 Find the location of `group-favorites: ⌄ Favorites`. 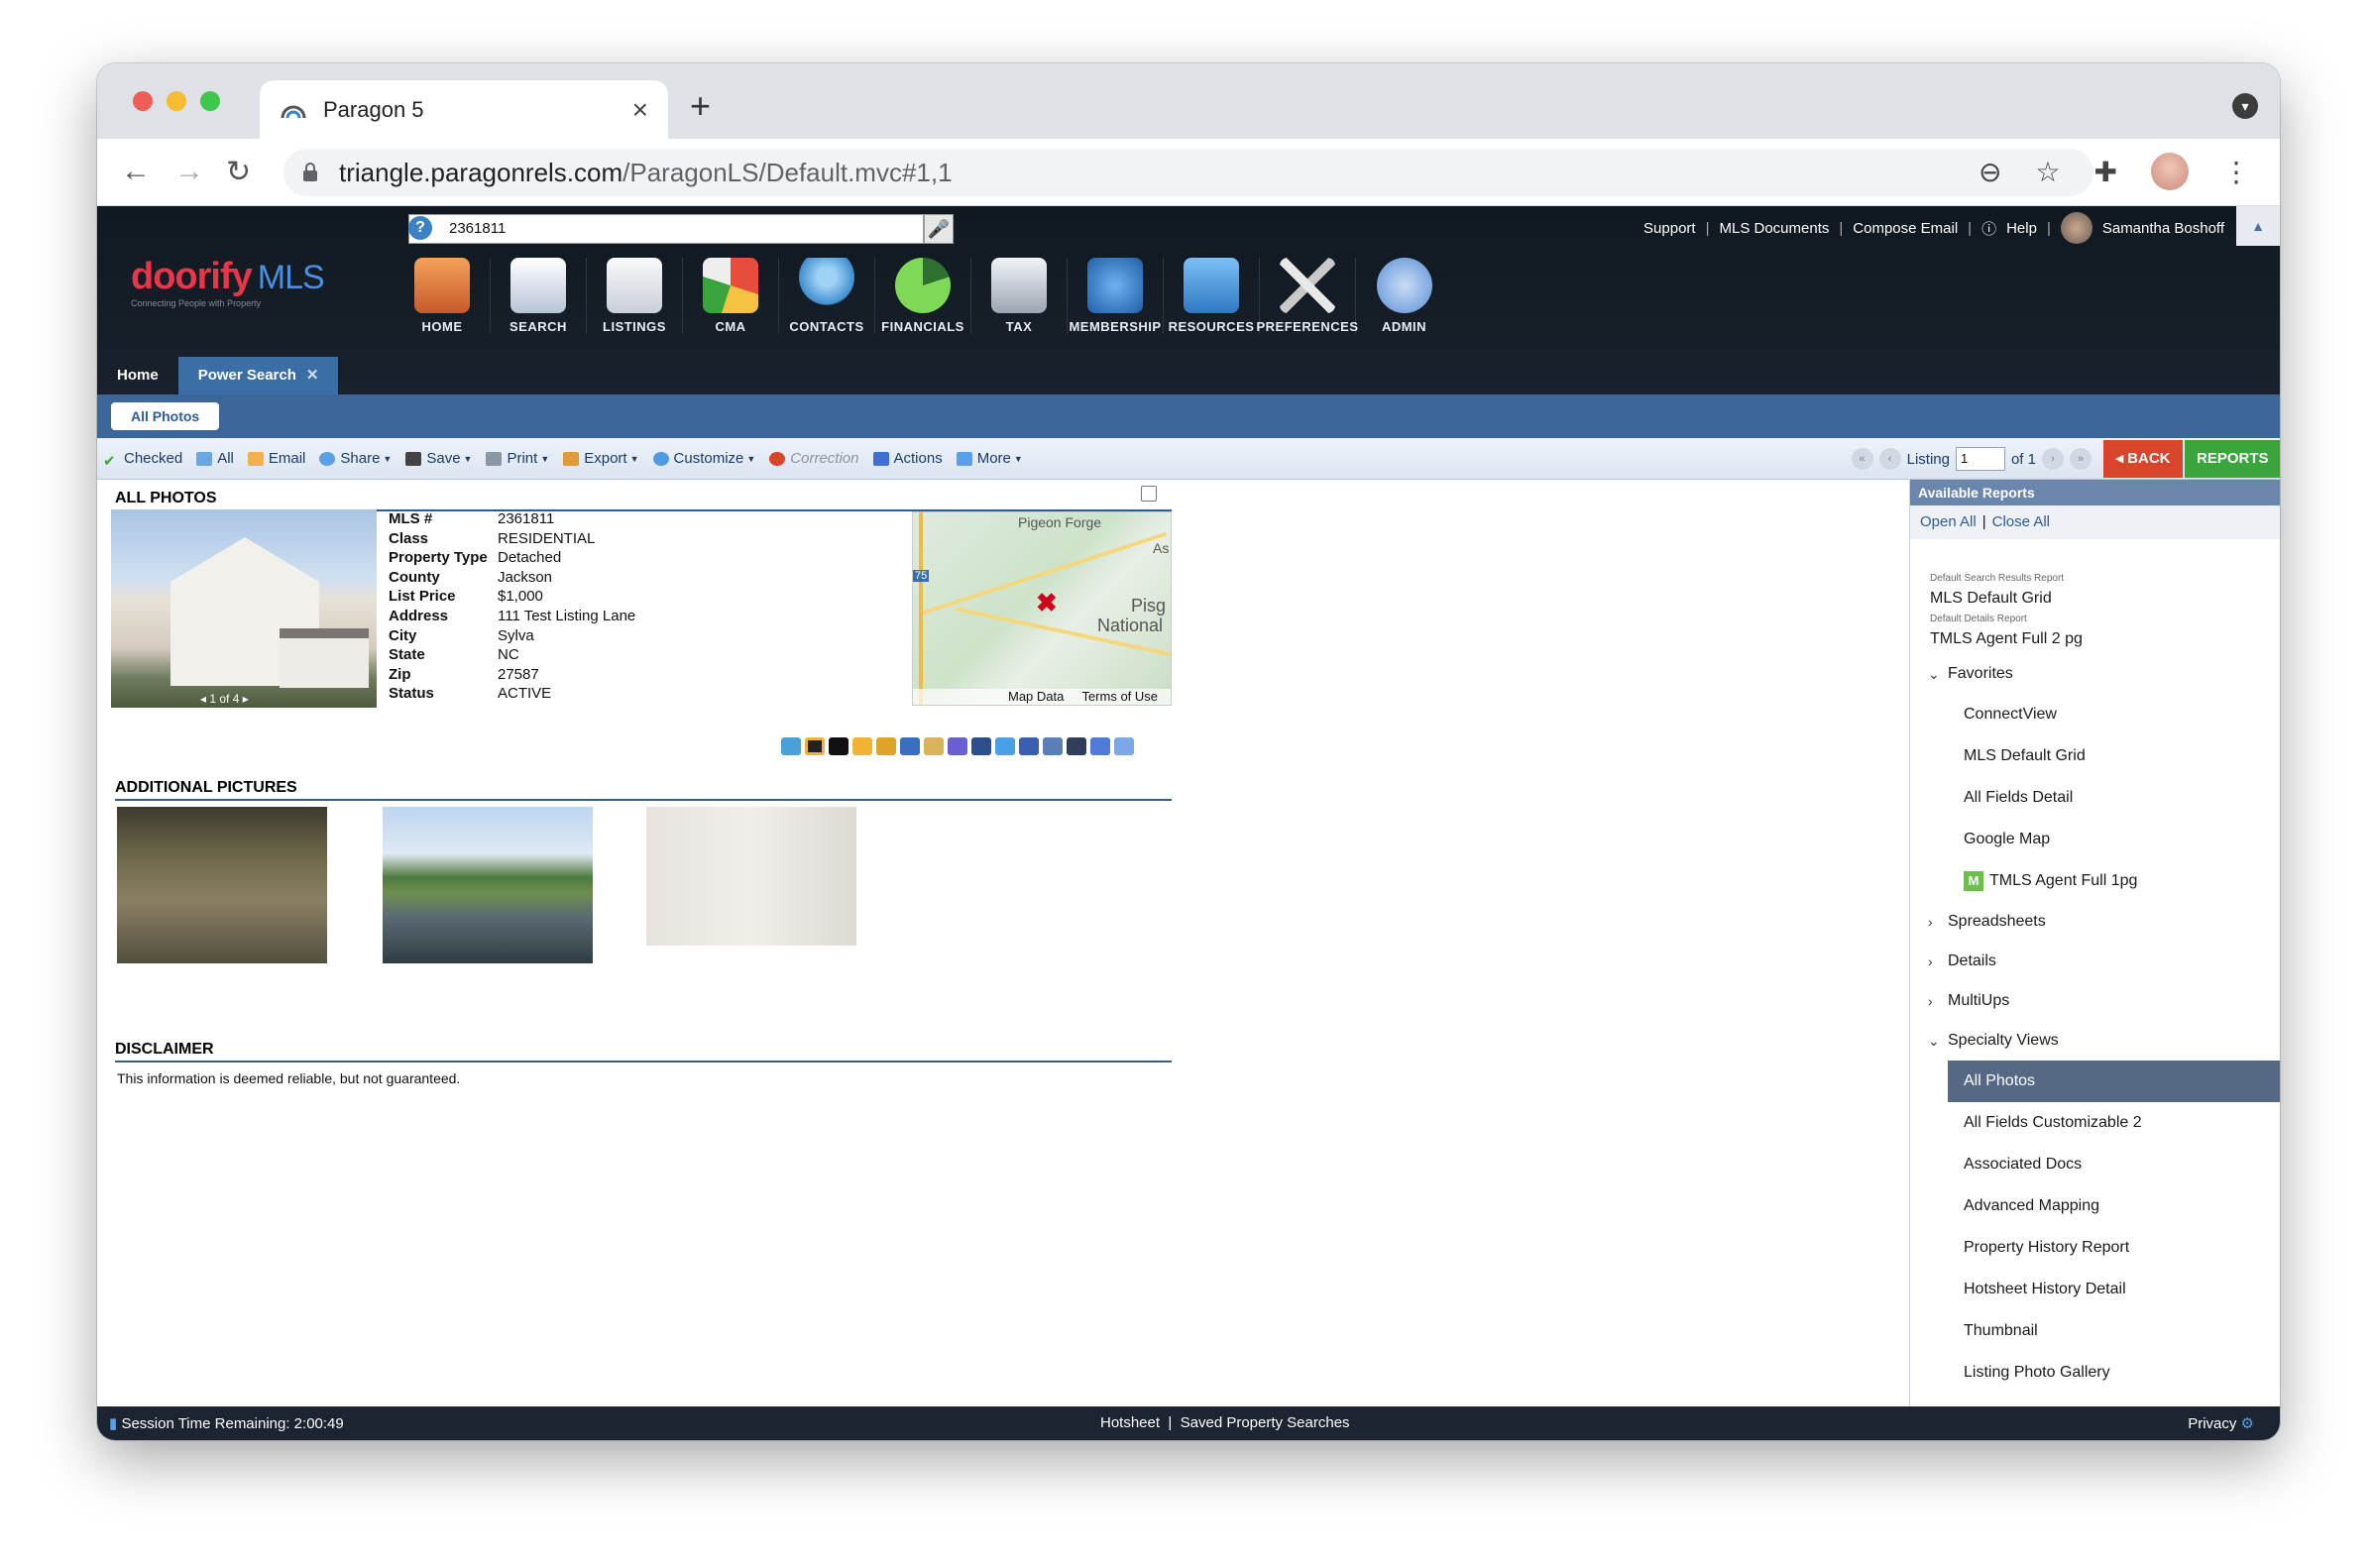

group-favorites: ⌄ Favorites is located at coordinates (2095, 674).